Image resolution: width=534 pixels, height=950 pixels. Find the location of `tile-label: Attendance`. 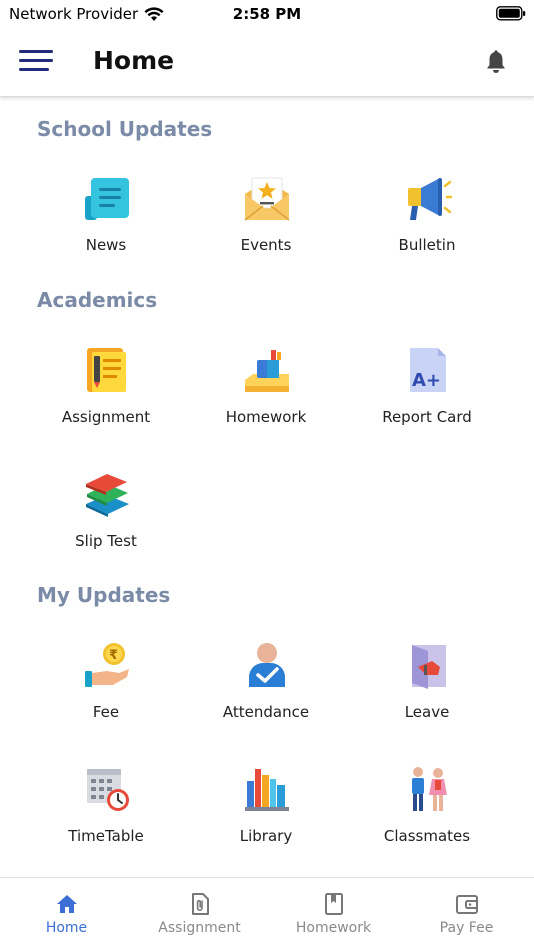

tile-label: Attendance is located at coordinates (266, 712).